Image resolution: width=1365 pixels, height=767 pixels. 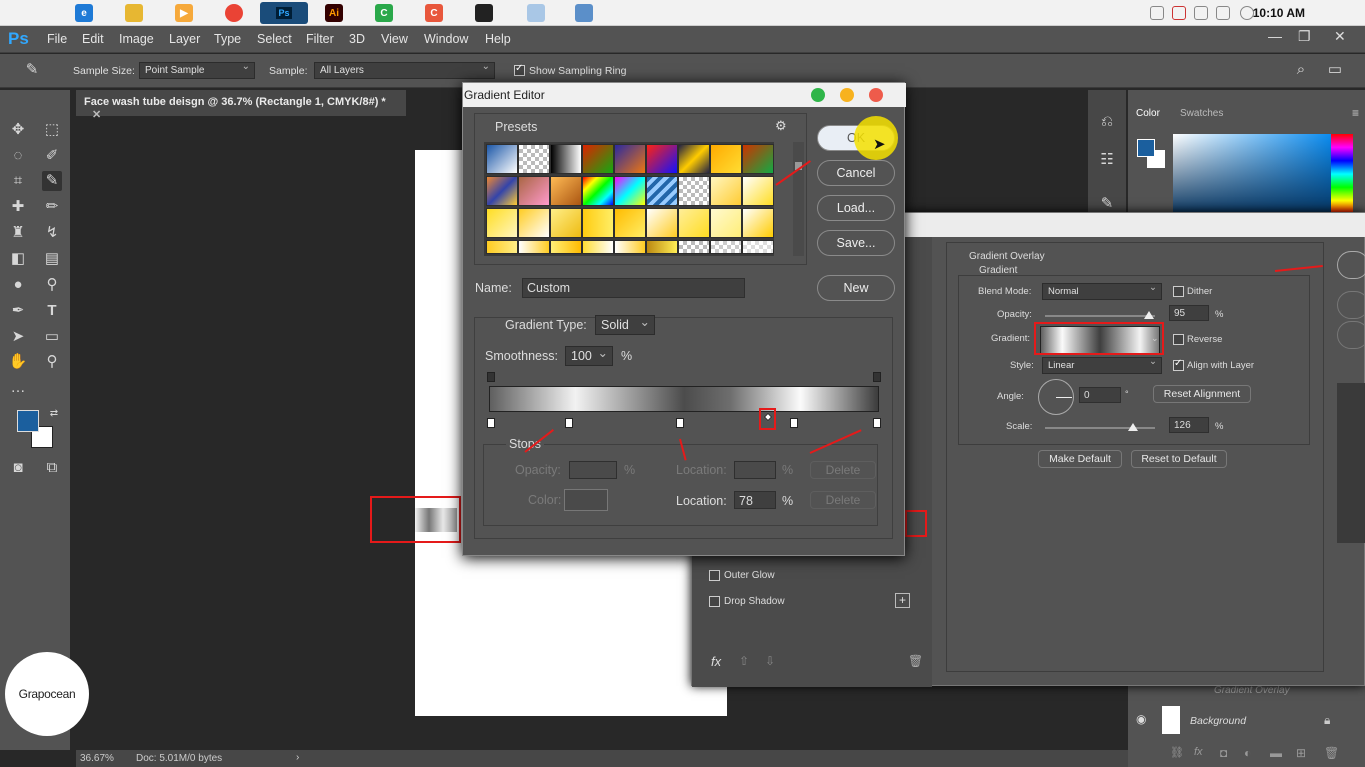 What do you see at coordinates (84, 13) in the screenshot?
I see `ie-icon: e` at bounding box center [84, 13].